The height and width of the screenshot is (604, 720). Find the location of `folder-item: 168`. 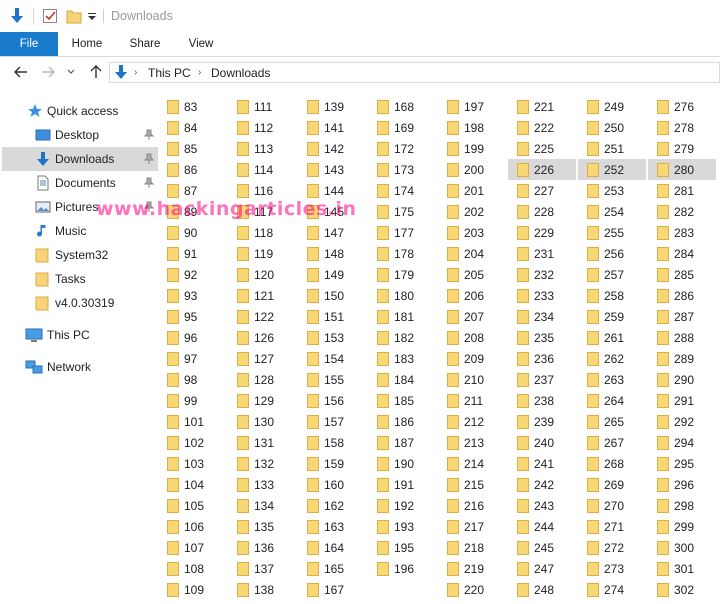

folder-item: 168 is located at coordinates (402, 106).